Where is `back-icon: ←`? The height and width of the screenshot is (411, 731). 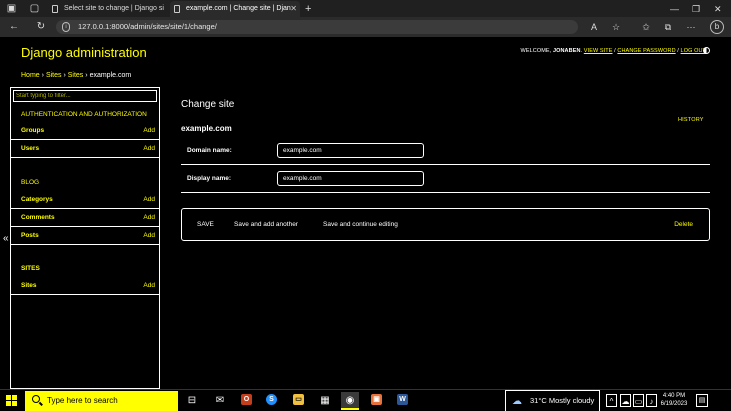 back-icon: ← is located at coordinates (14, 27).